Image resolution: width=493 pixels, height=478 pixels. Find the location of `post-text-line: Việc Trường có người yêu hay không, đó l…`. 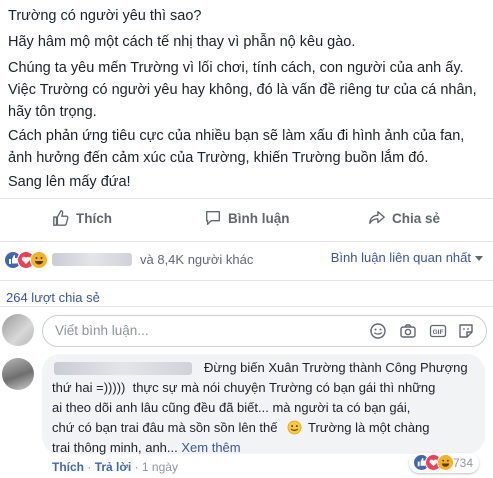

post-text-line: Việc Trường có người yêu hay không, đó l… is located at coordinates (242, 90).